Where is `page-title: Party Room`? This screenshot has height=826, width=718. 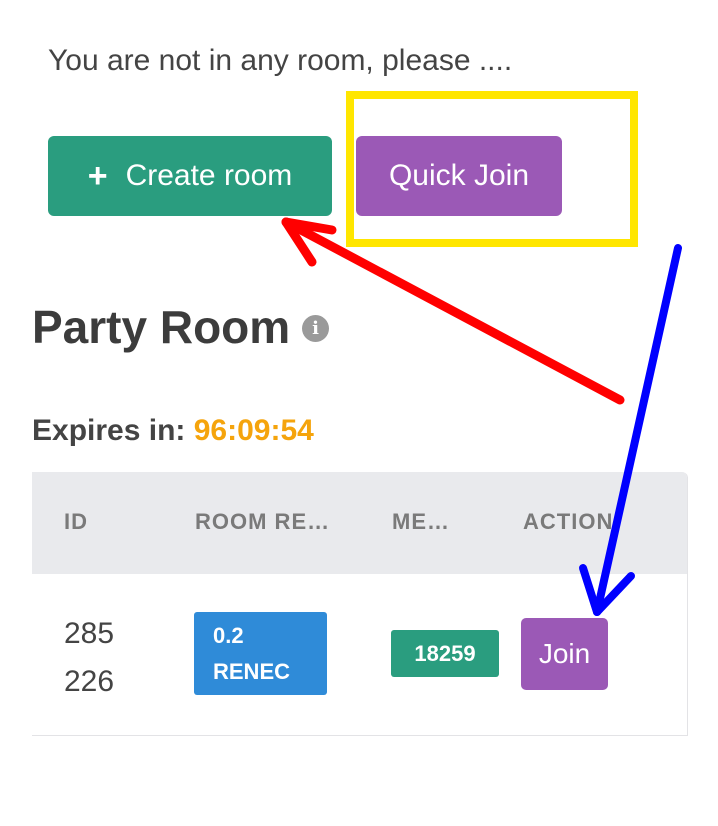 page-title: Party Room is located at coordinates (161, 327).